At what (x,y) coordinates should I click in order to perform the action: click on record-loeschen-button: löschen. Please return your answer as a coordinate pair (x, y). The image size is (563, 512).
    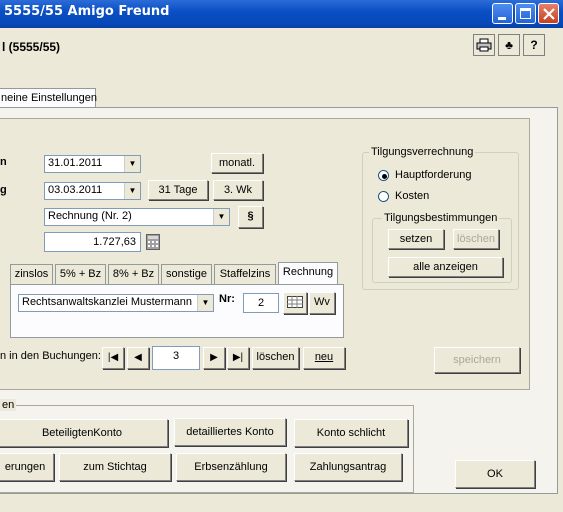
    Looking at the image, I should click on (275, 358).